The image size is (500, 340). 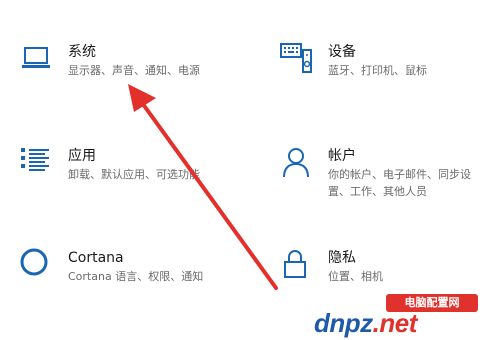 I want to click on watermark-logo: dnpz.net, so click(x=365, y=323).